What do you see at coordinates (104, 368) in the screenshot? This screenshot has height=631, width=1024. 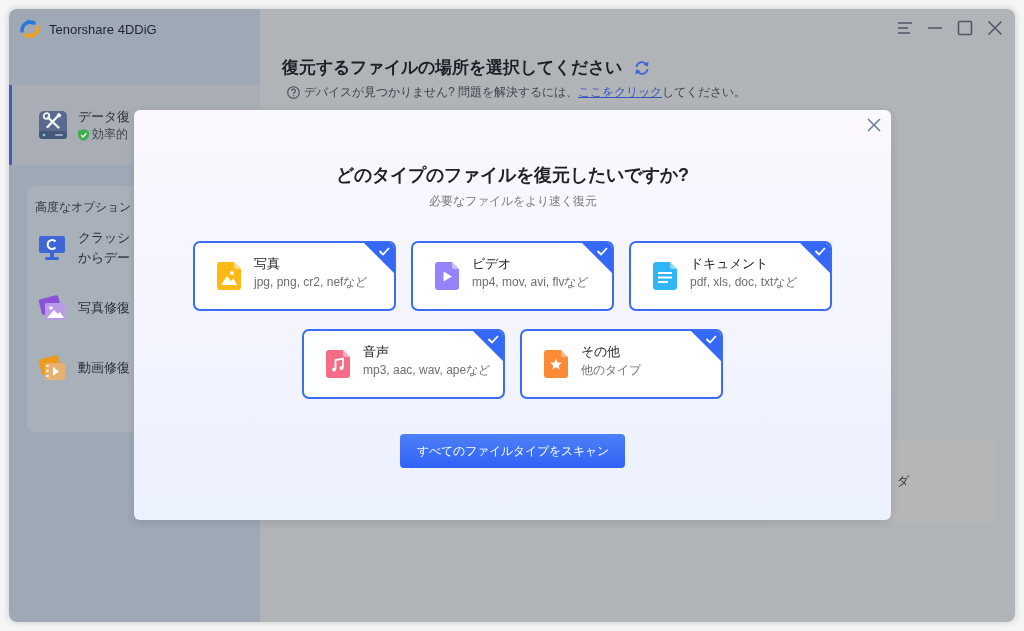 I see `sidebar-item-label: 動画修復` at bounding box center [104, 368].